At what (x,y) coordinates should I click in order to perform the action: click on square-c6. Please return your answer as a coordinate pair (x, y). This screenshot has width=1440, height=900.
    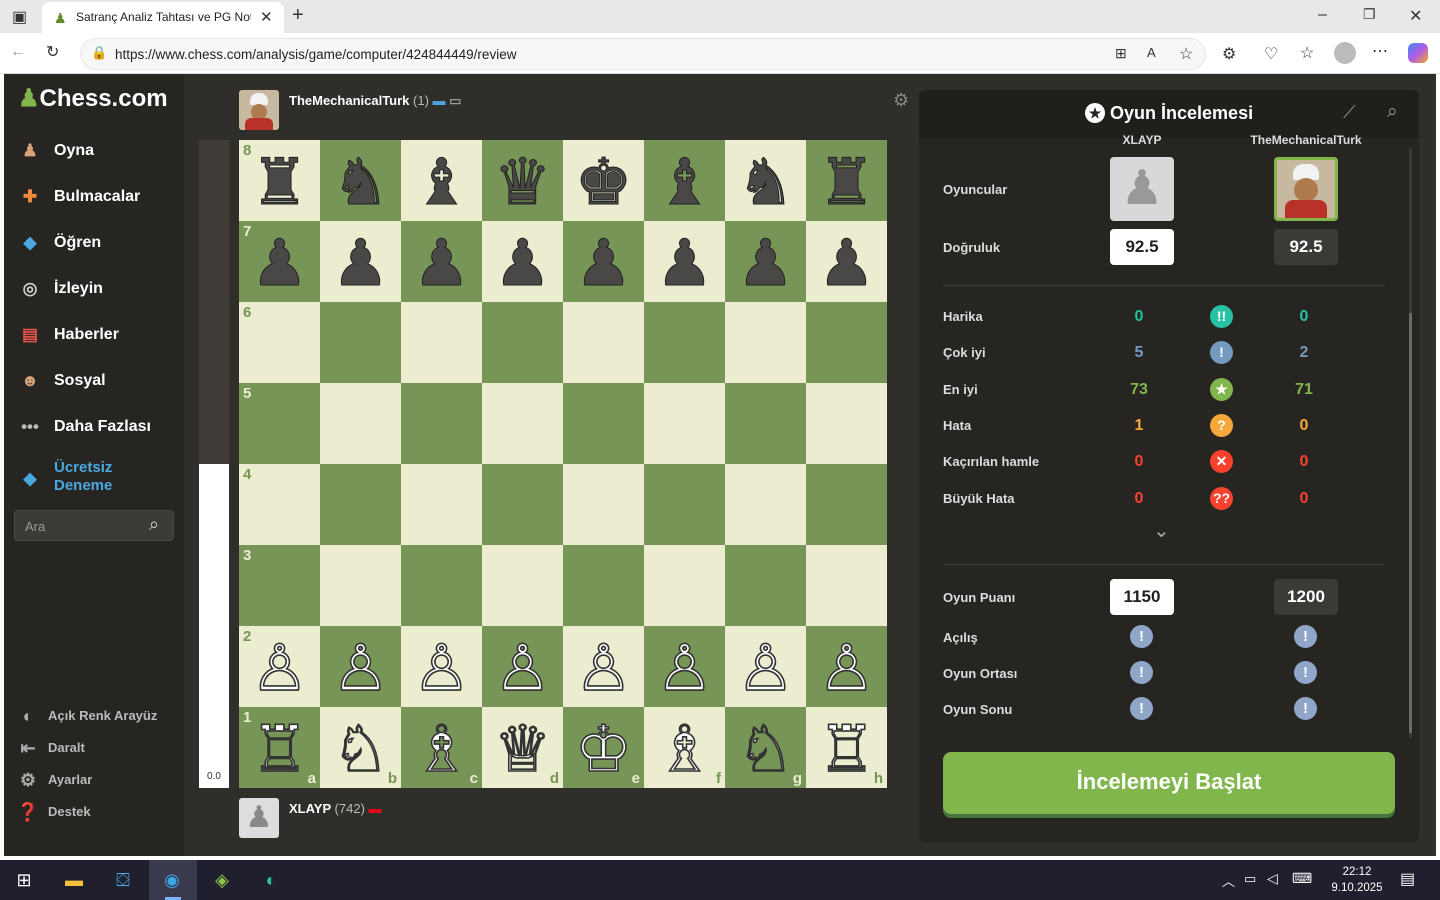
    Looking at the image, I should click on (441, 342).